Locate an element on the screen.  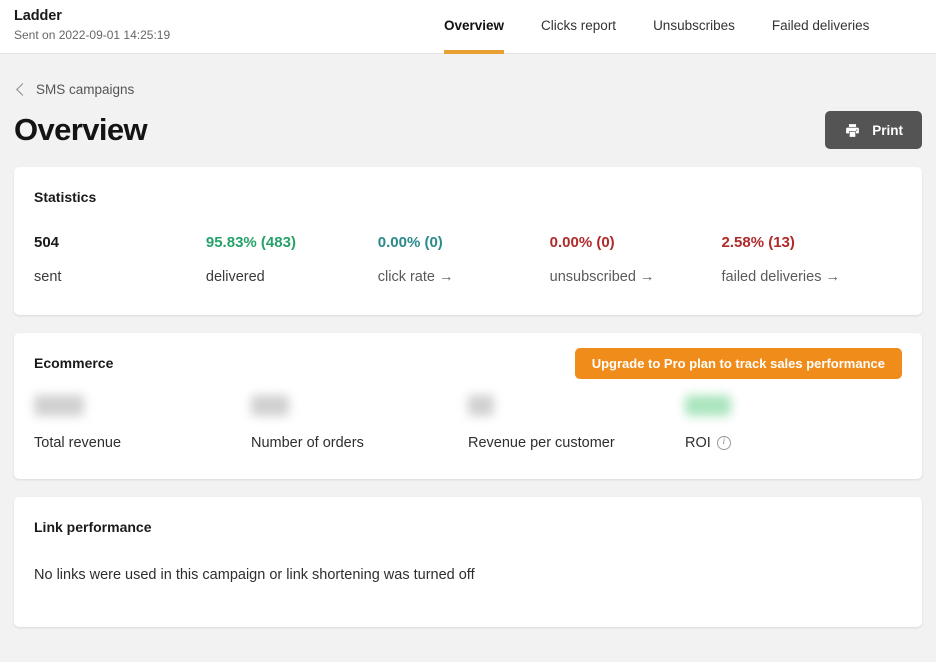
ecommerce-roi-label: ROI i is located at coordinates (793, 443).